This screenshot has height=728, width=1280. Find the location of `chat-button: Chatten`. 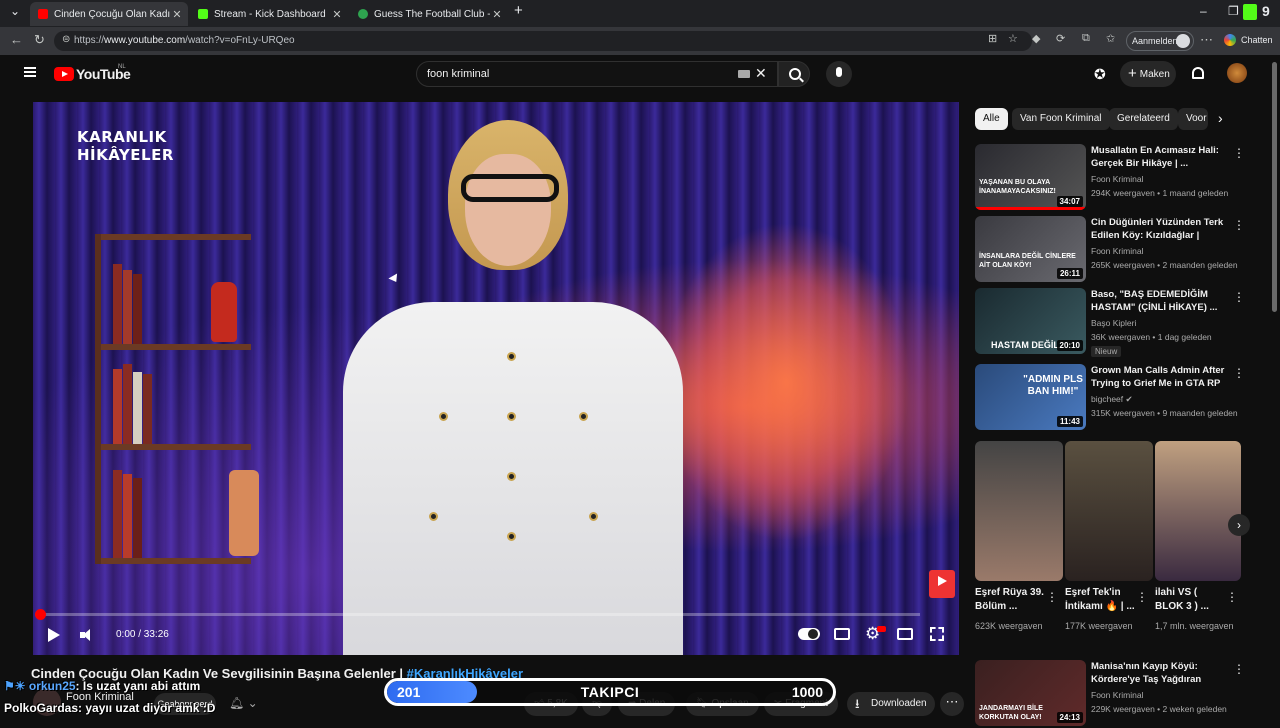

chat-button: Chatten is located at coordinates (1257, 40).